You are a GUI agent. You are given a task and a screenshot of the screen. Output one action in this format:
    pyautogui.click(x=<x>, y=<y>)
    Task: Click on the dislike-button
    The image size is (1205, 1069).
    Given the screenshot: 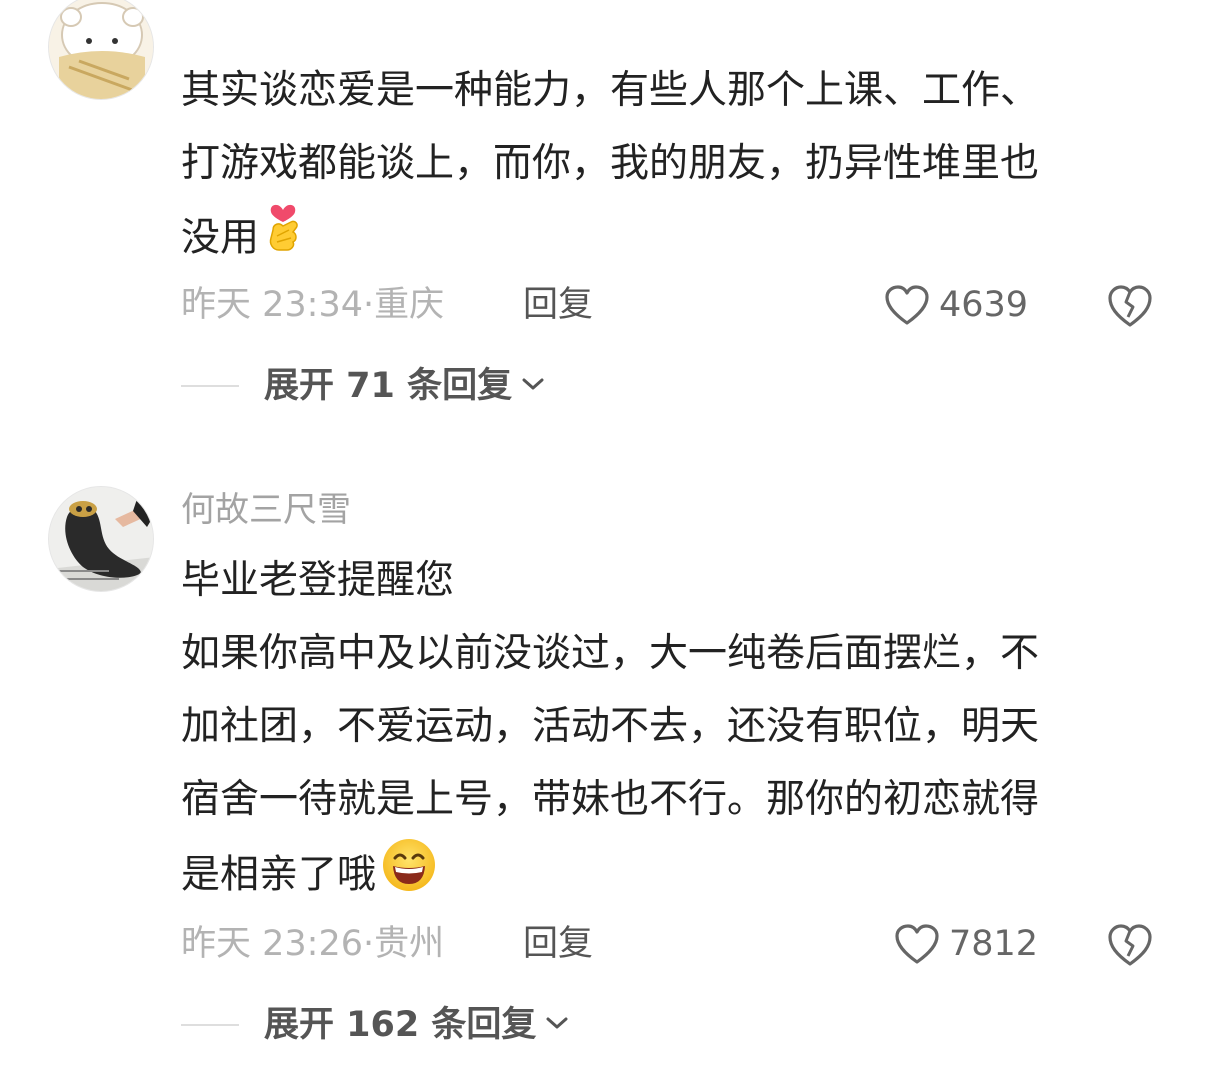 What is the action you would take?
    pyautogui.click(x=1130, y=947)
    